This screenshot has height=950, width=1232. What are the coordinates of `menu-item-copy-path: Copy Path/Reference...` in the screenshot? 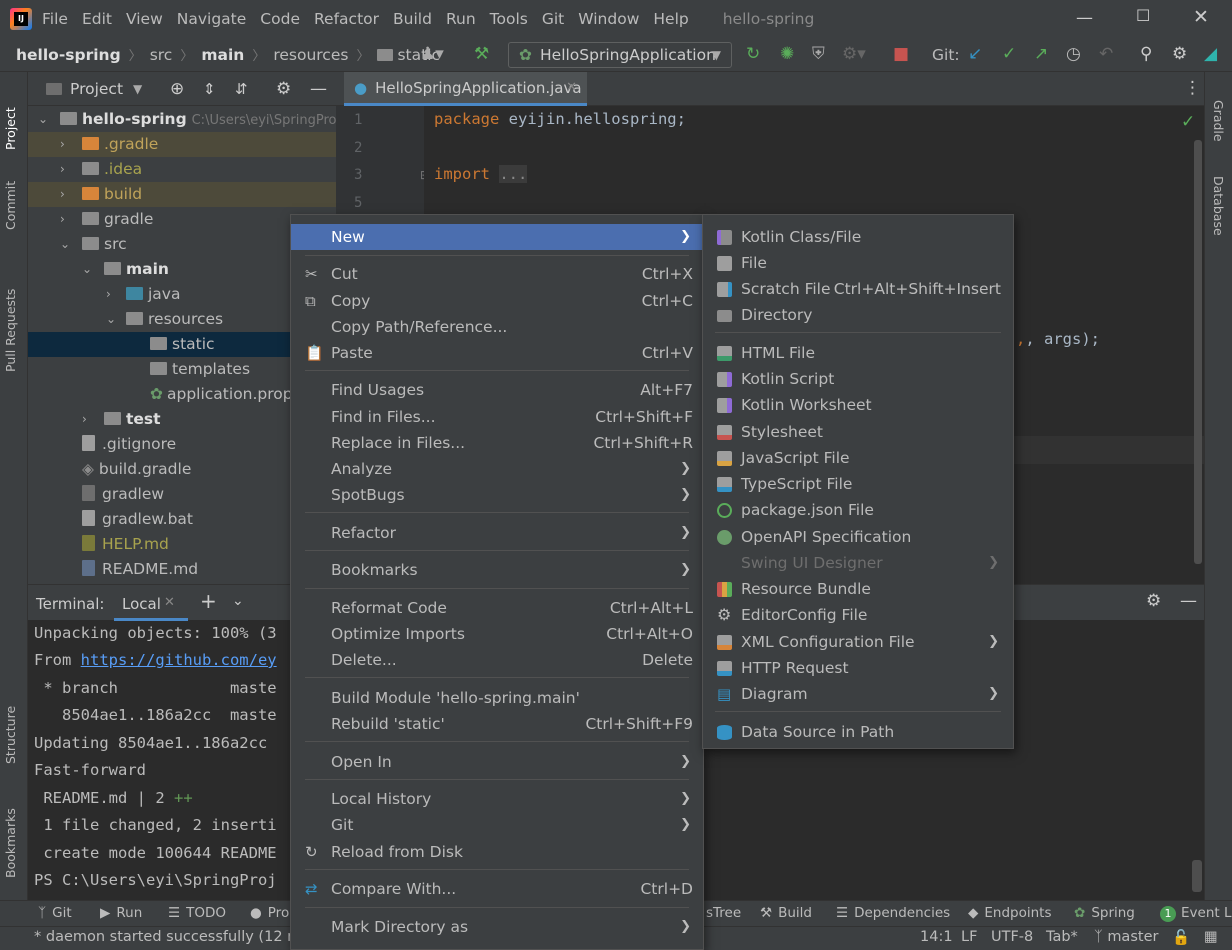 It's located at (497, 327).